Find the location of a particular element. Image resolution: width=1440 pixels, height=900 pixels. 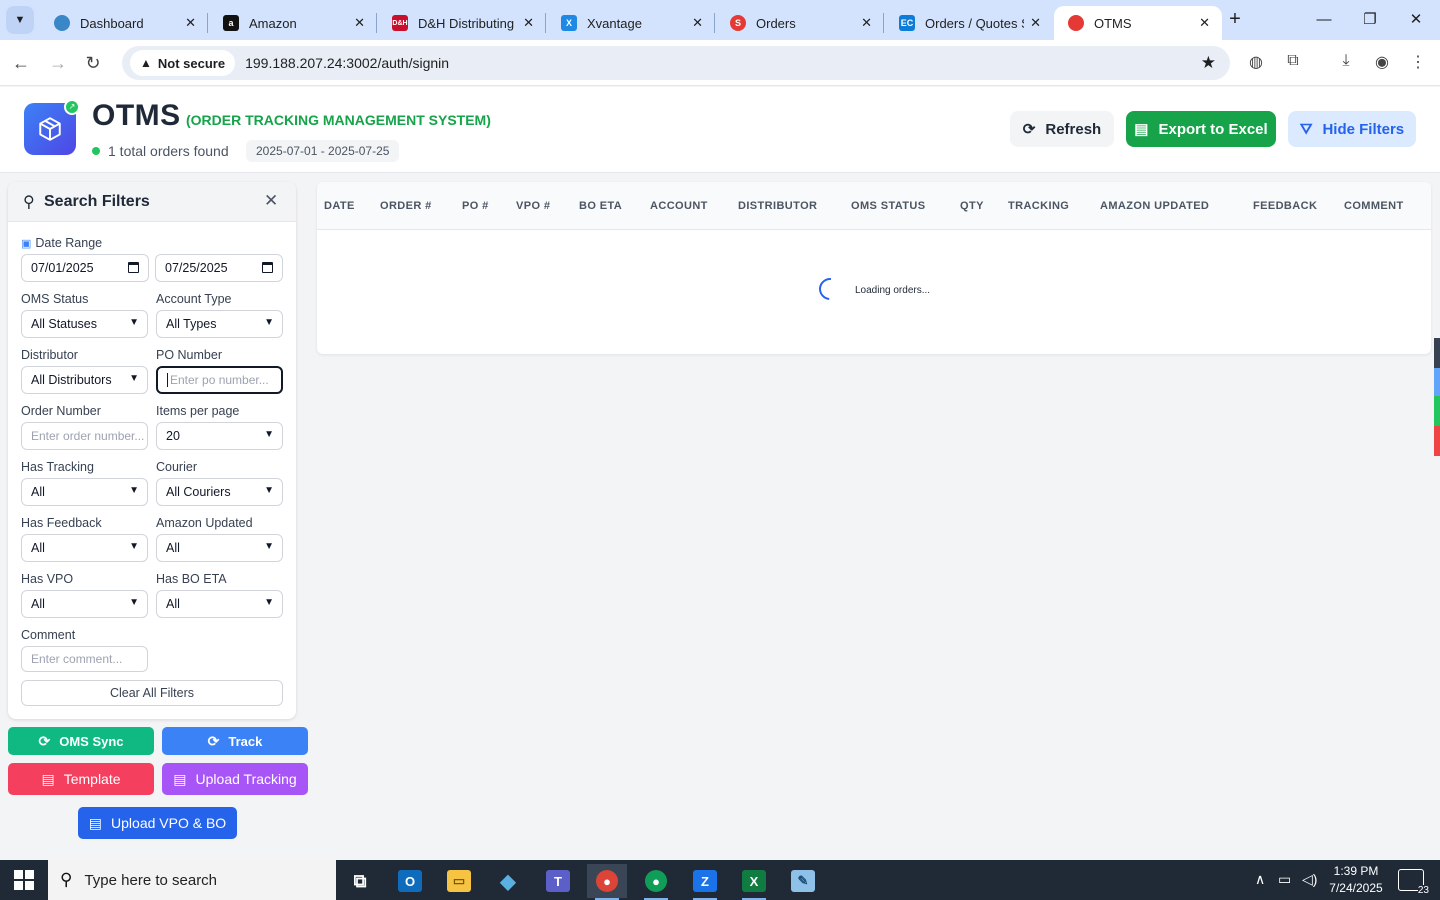

column-header-oms-status: OMS STATUS is located at coordinates (888, 206).